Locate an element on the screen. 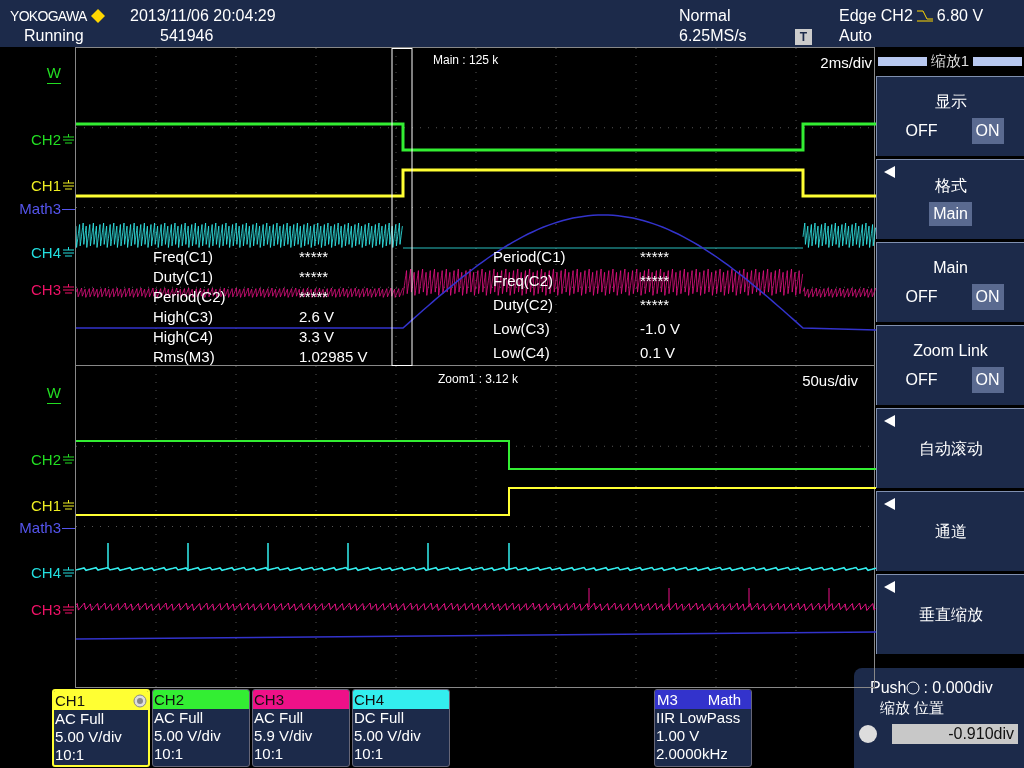 This screenshot has height=768, width=1024. brand-logo: YOKOGAWA is located at coordinates (48, 16).